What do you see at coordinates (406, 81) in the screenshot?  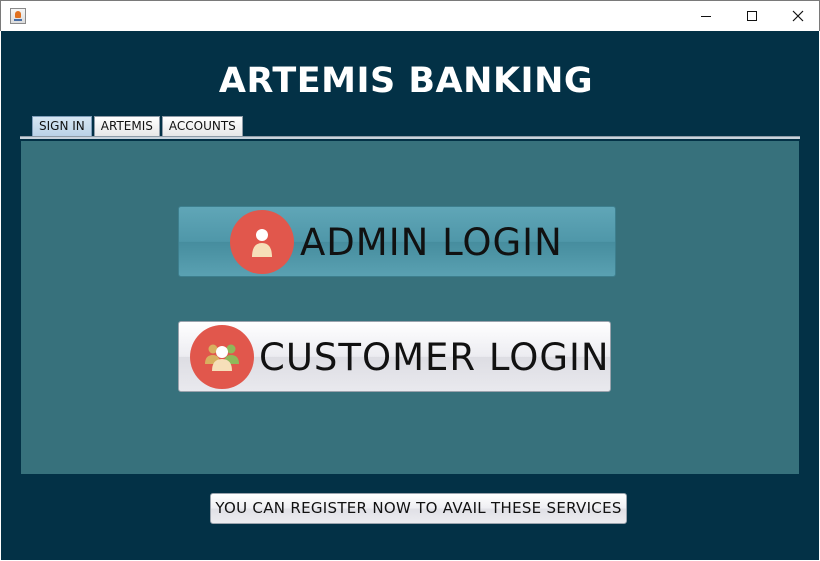 I see `app-title: ARTEMIS BANKING` at bounding box center [406, 81].